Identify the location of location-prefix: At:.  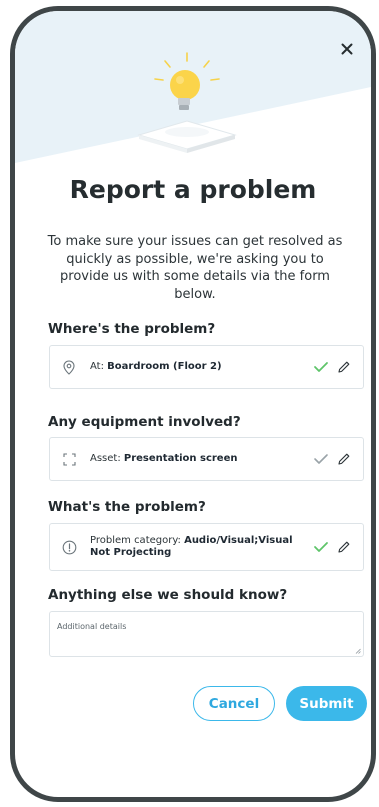
(99, 366).